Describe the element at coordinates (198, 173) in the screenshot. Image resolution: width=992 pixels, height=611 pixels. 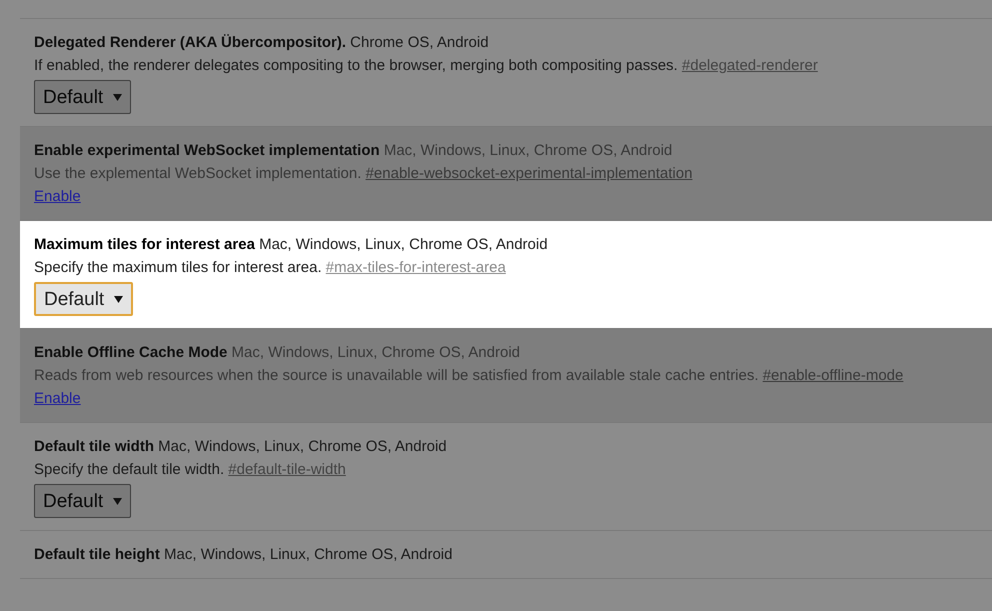
I see `flag-description: Use the explemental WebSocket implementation.` at that location.